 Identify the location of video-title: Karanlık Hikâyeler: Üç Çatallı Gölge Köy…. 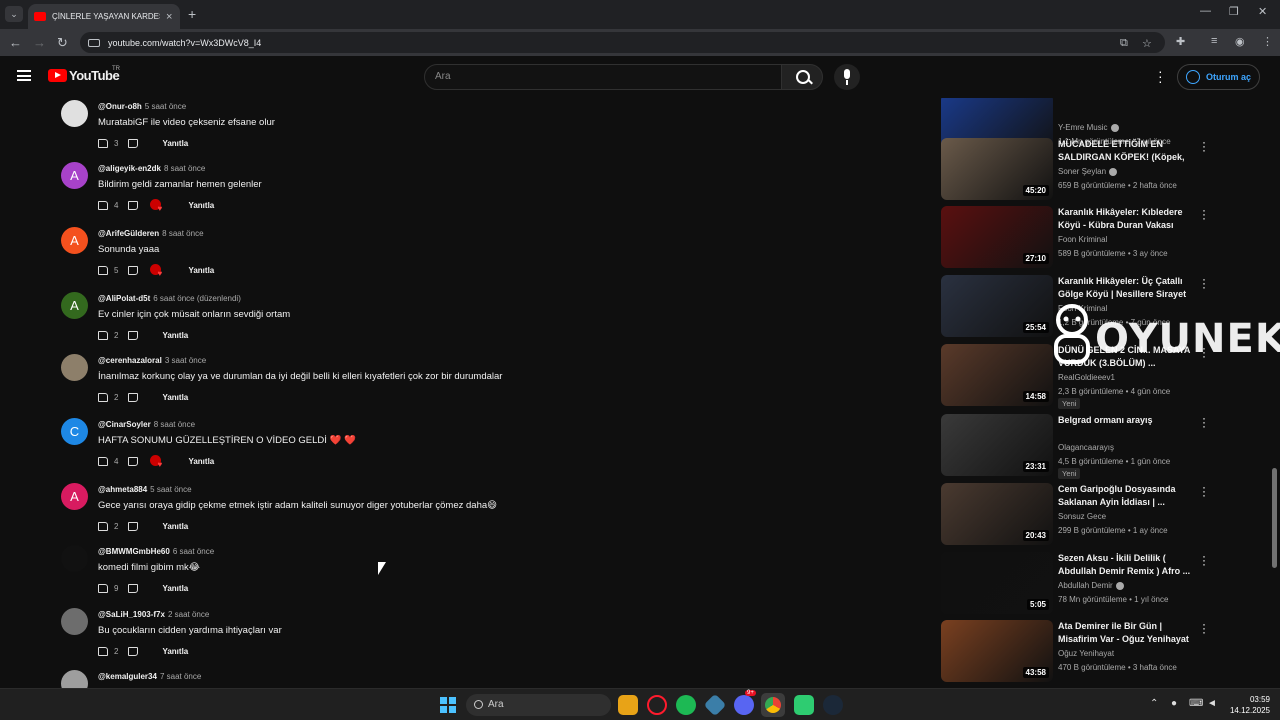
(1126, 288).